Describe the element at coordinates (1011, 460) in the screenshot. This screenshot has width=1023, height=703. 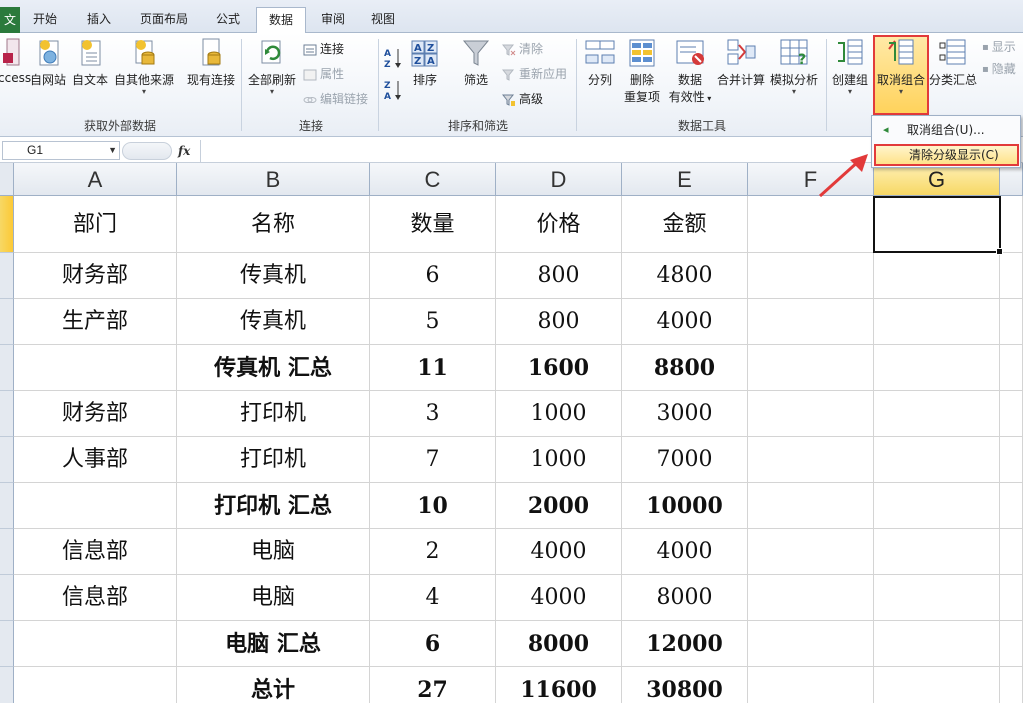
I see `cell-h6` at that location.